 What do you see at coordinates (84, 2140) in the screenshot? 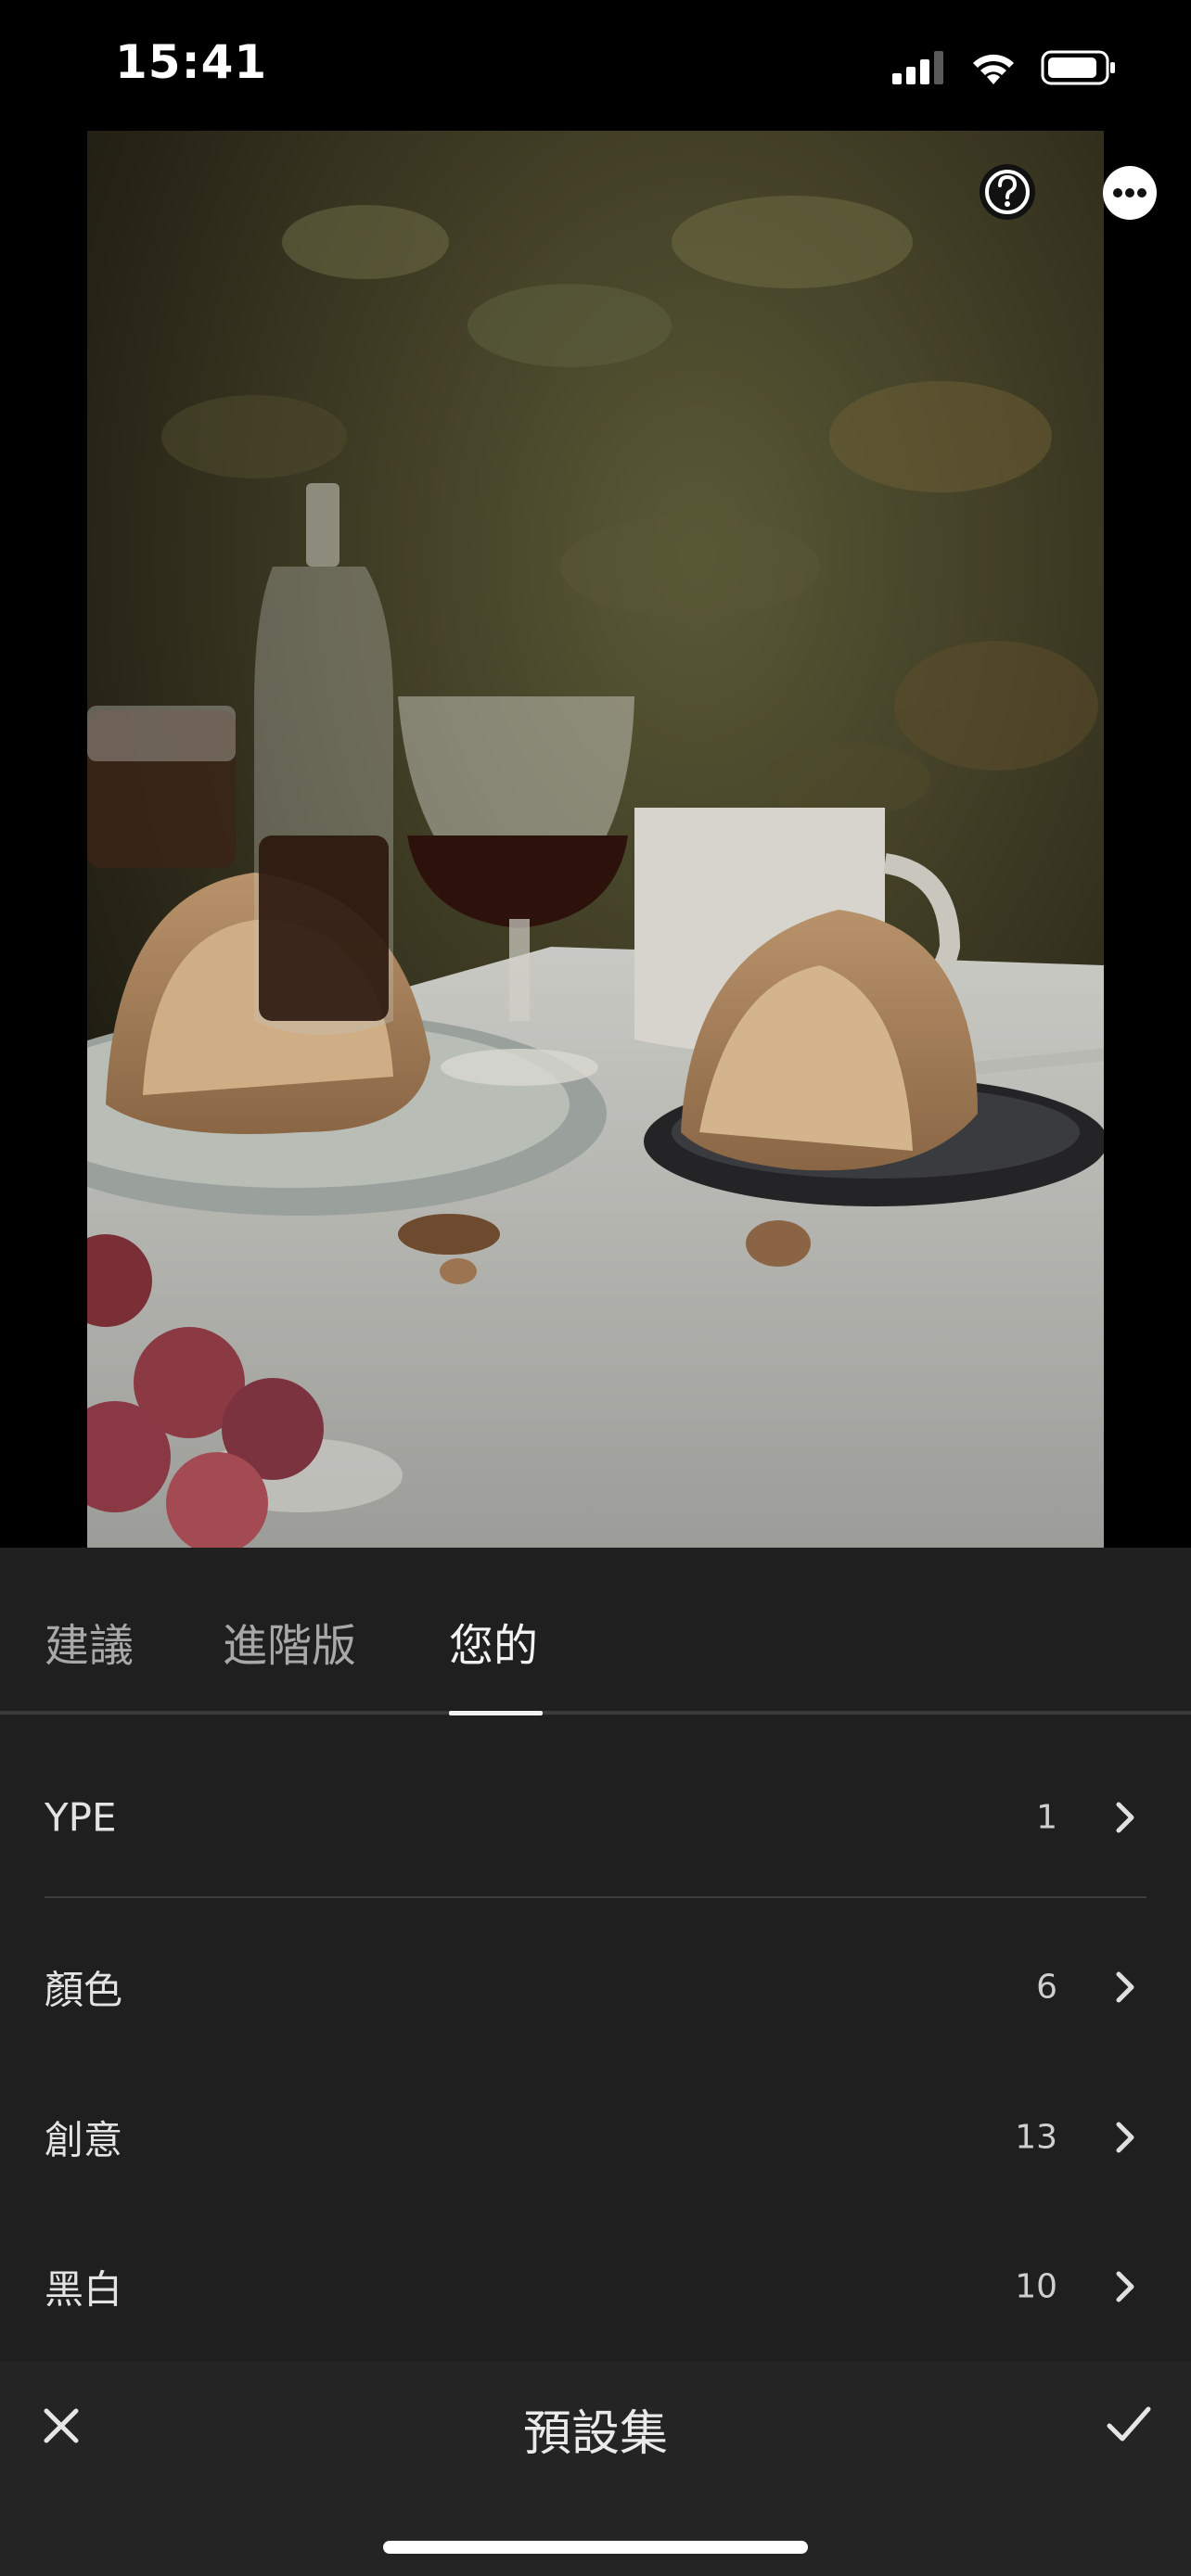
I see `preset-group-label: 創意` at bounding box center [84, 2140].